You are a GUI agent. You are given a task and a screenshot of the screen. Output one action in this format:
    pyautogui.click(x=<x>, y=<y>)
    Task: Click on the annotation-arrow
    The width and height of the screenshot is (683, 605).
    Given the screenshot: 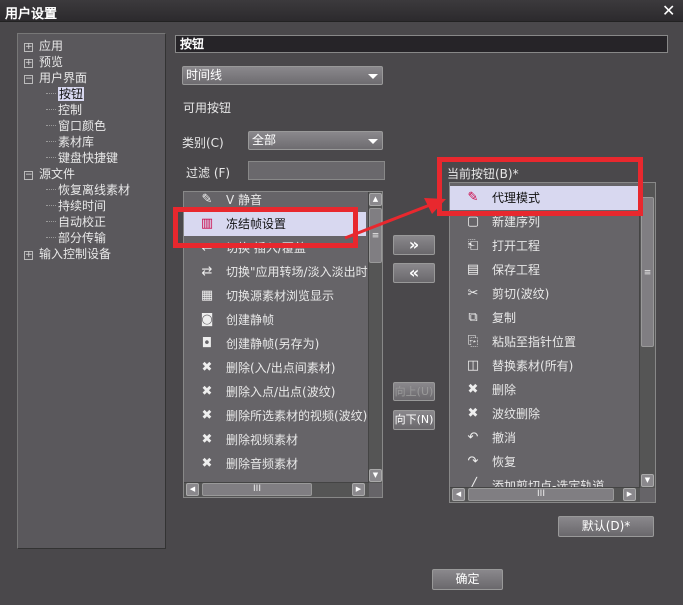 What is the action you would take?
    pyautogui.click(x=395, y=219)
    